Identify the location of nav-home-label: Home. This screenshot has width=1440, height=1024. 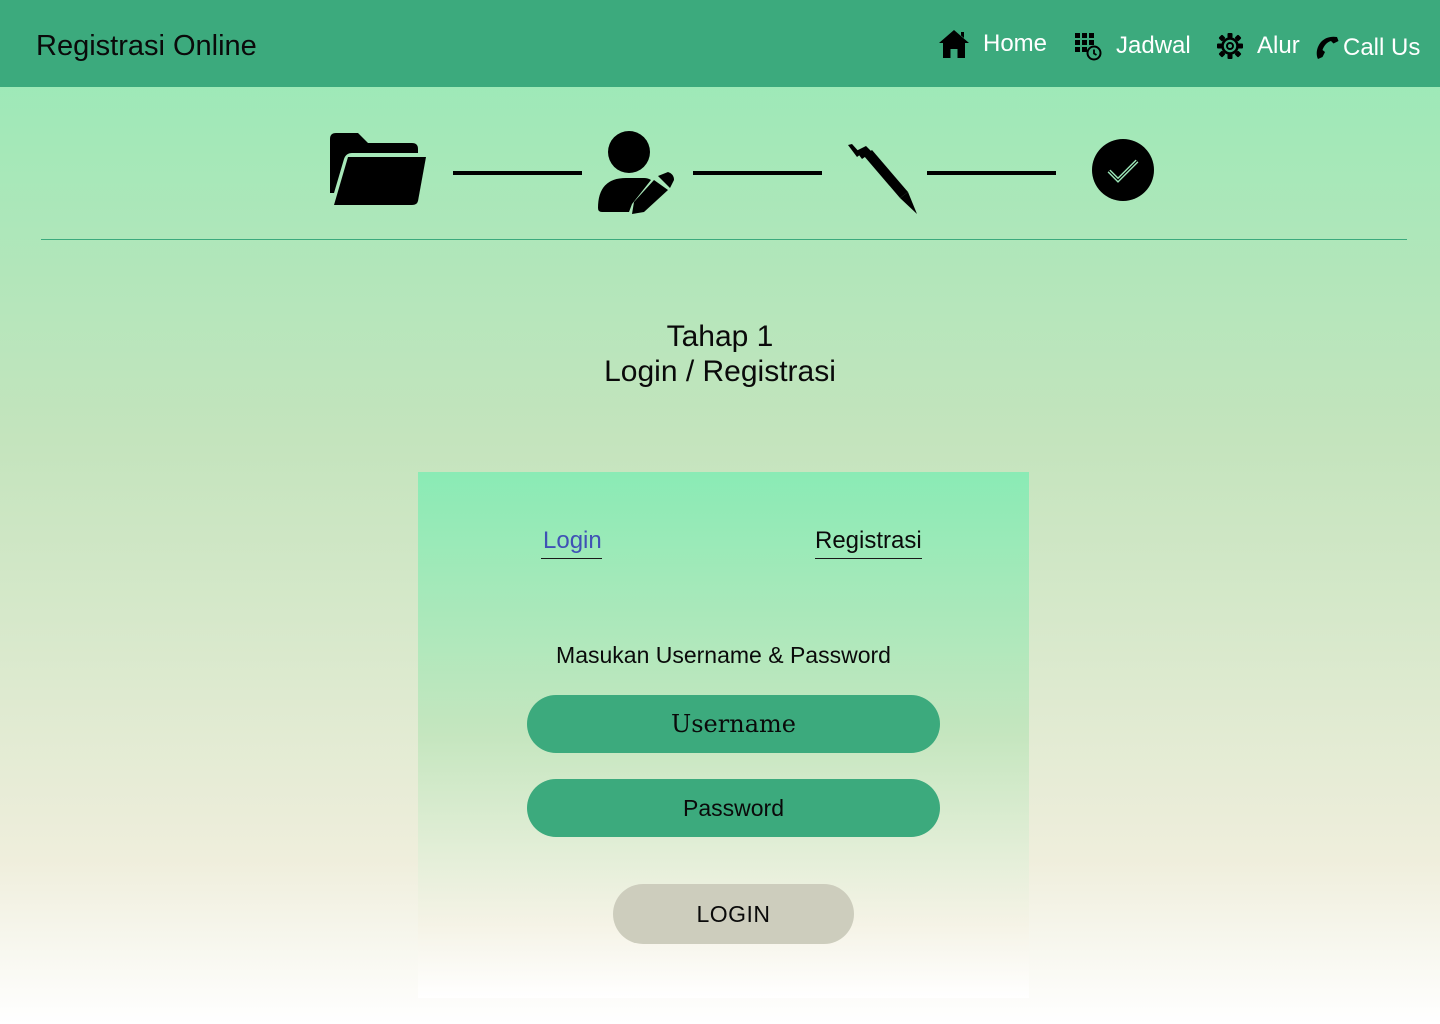
(1015, 43).